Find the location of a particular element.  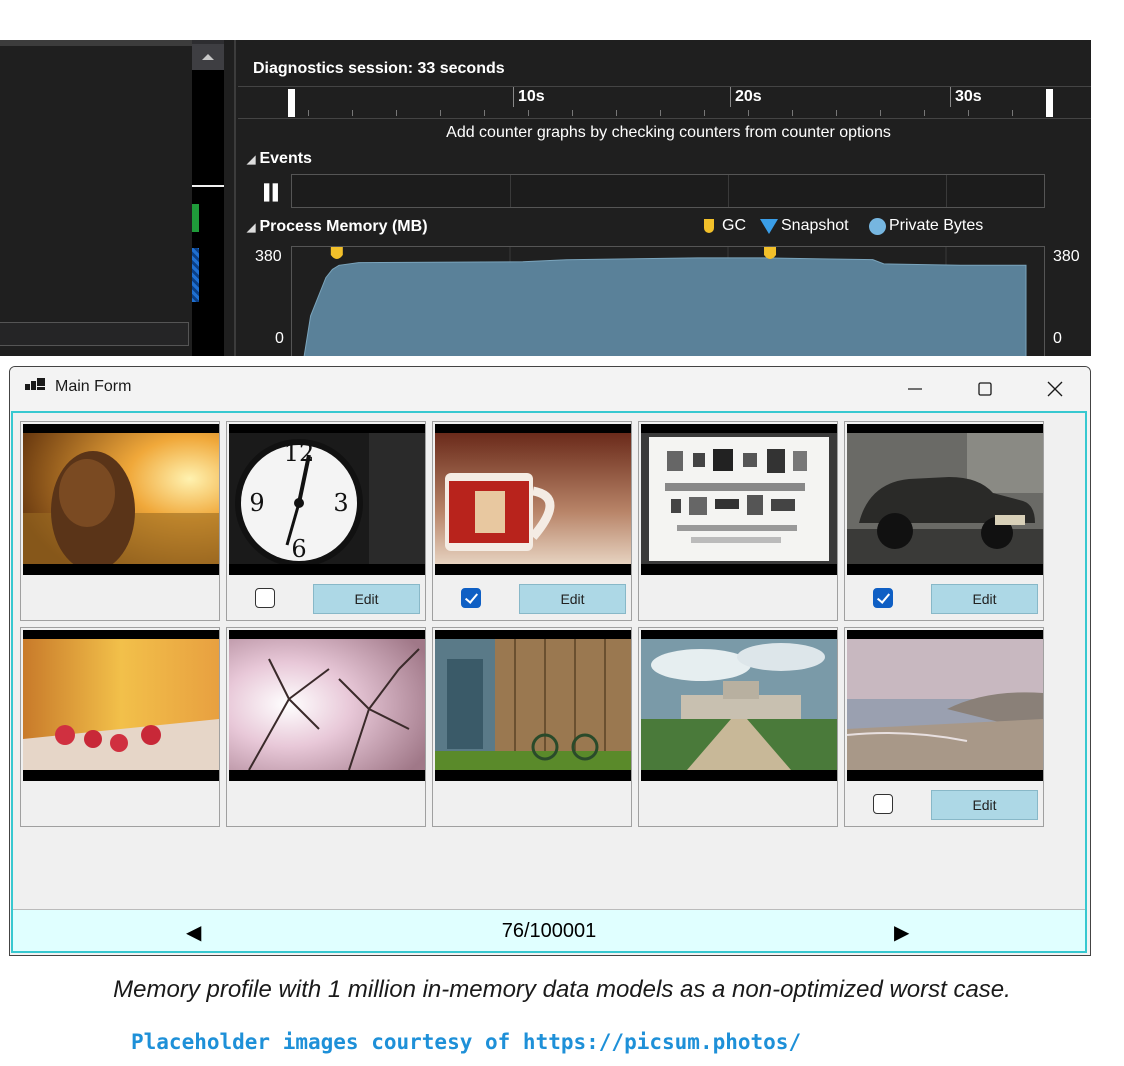

close-button is located at coordinates (1055, 389).